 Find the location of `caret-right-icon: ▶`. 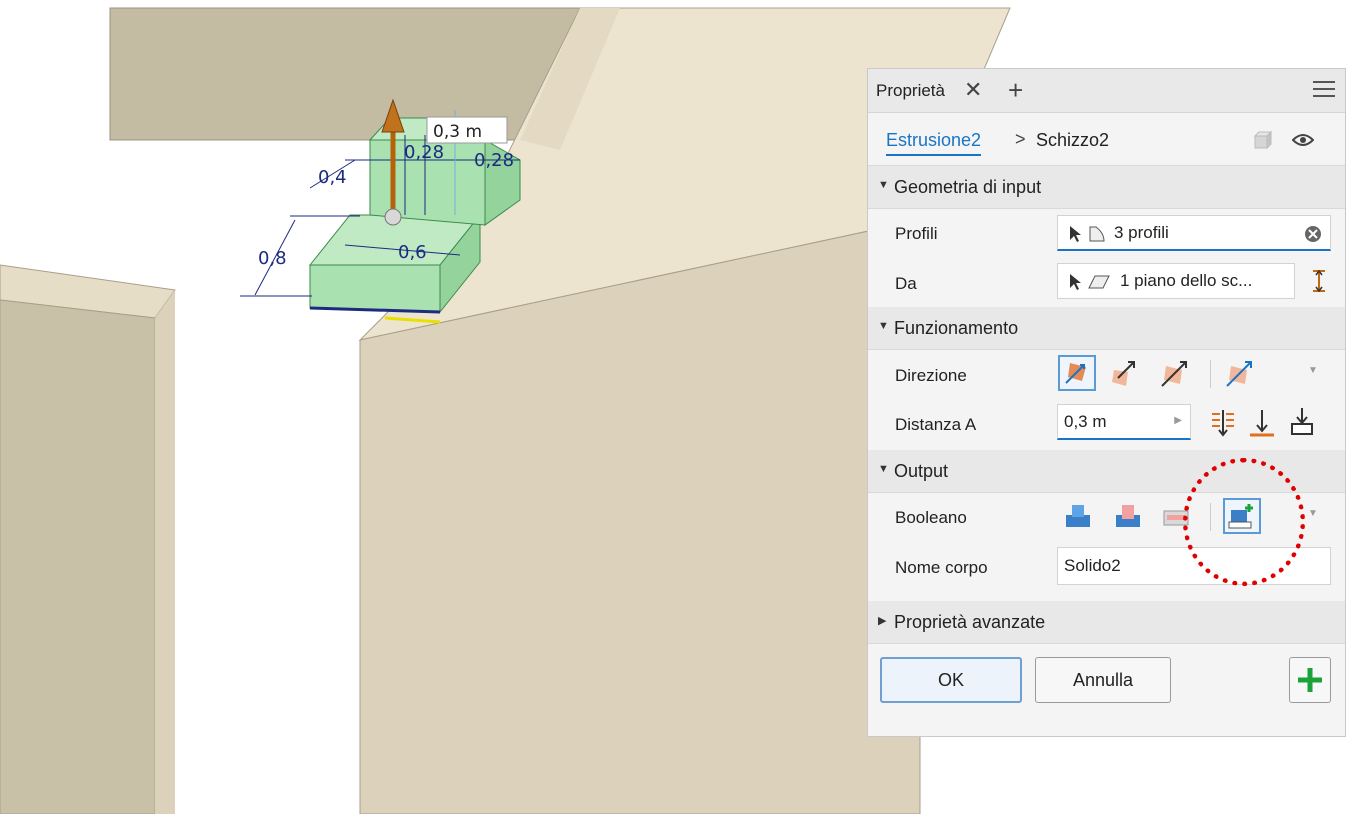

caret-right-icon: ▶ is located at coordinates (882, 621).